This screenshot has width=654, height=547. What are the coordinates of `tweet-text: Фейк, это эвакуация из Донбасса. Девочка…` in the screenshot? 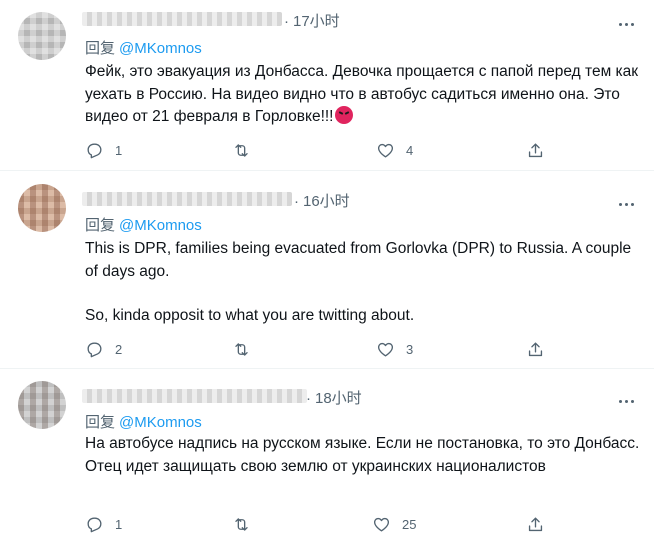 It's located at (362, 94).